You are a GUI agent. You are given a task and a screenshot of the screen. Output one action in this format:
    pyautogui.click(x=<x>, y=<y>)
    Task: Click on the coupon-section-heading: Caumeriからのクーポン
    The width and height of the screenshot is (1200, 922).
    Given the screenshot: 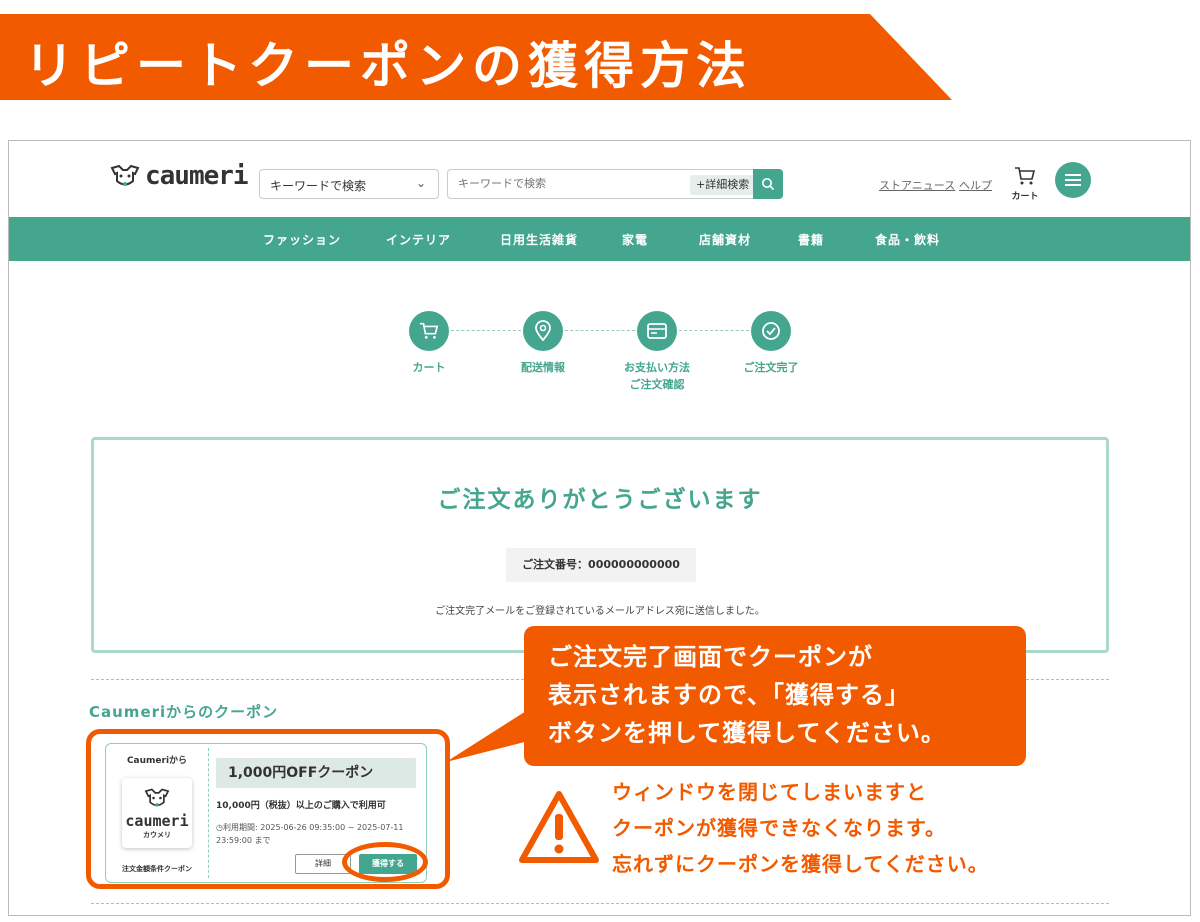 What is the action you would take?
    pyautogui.click(x=184, y=712)
    